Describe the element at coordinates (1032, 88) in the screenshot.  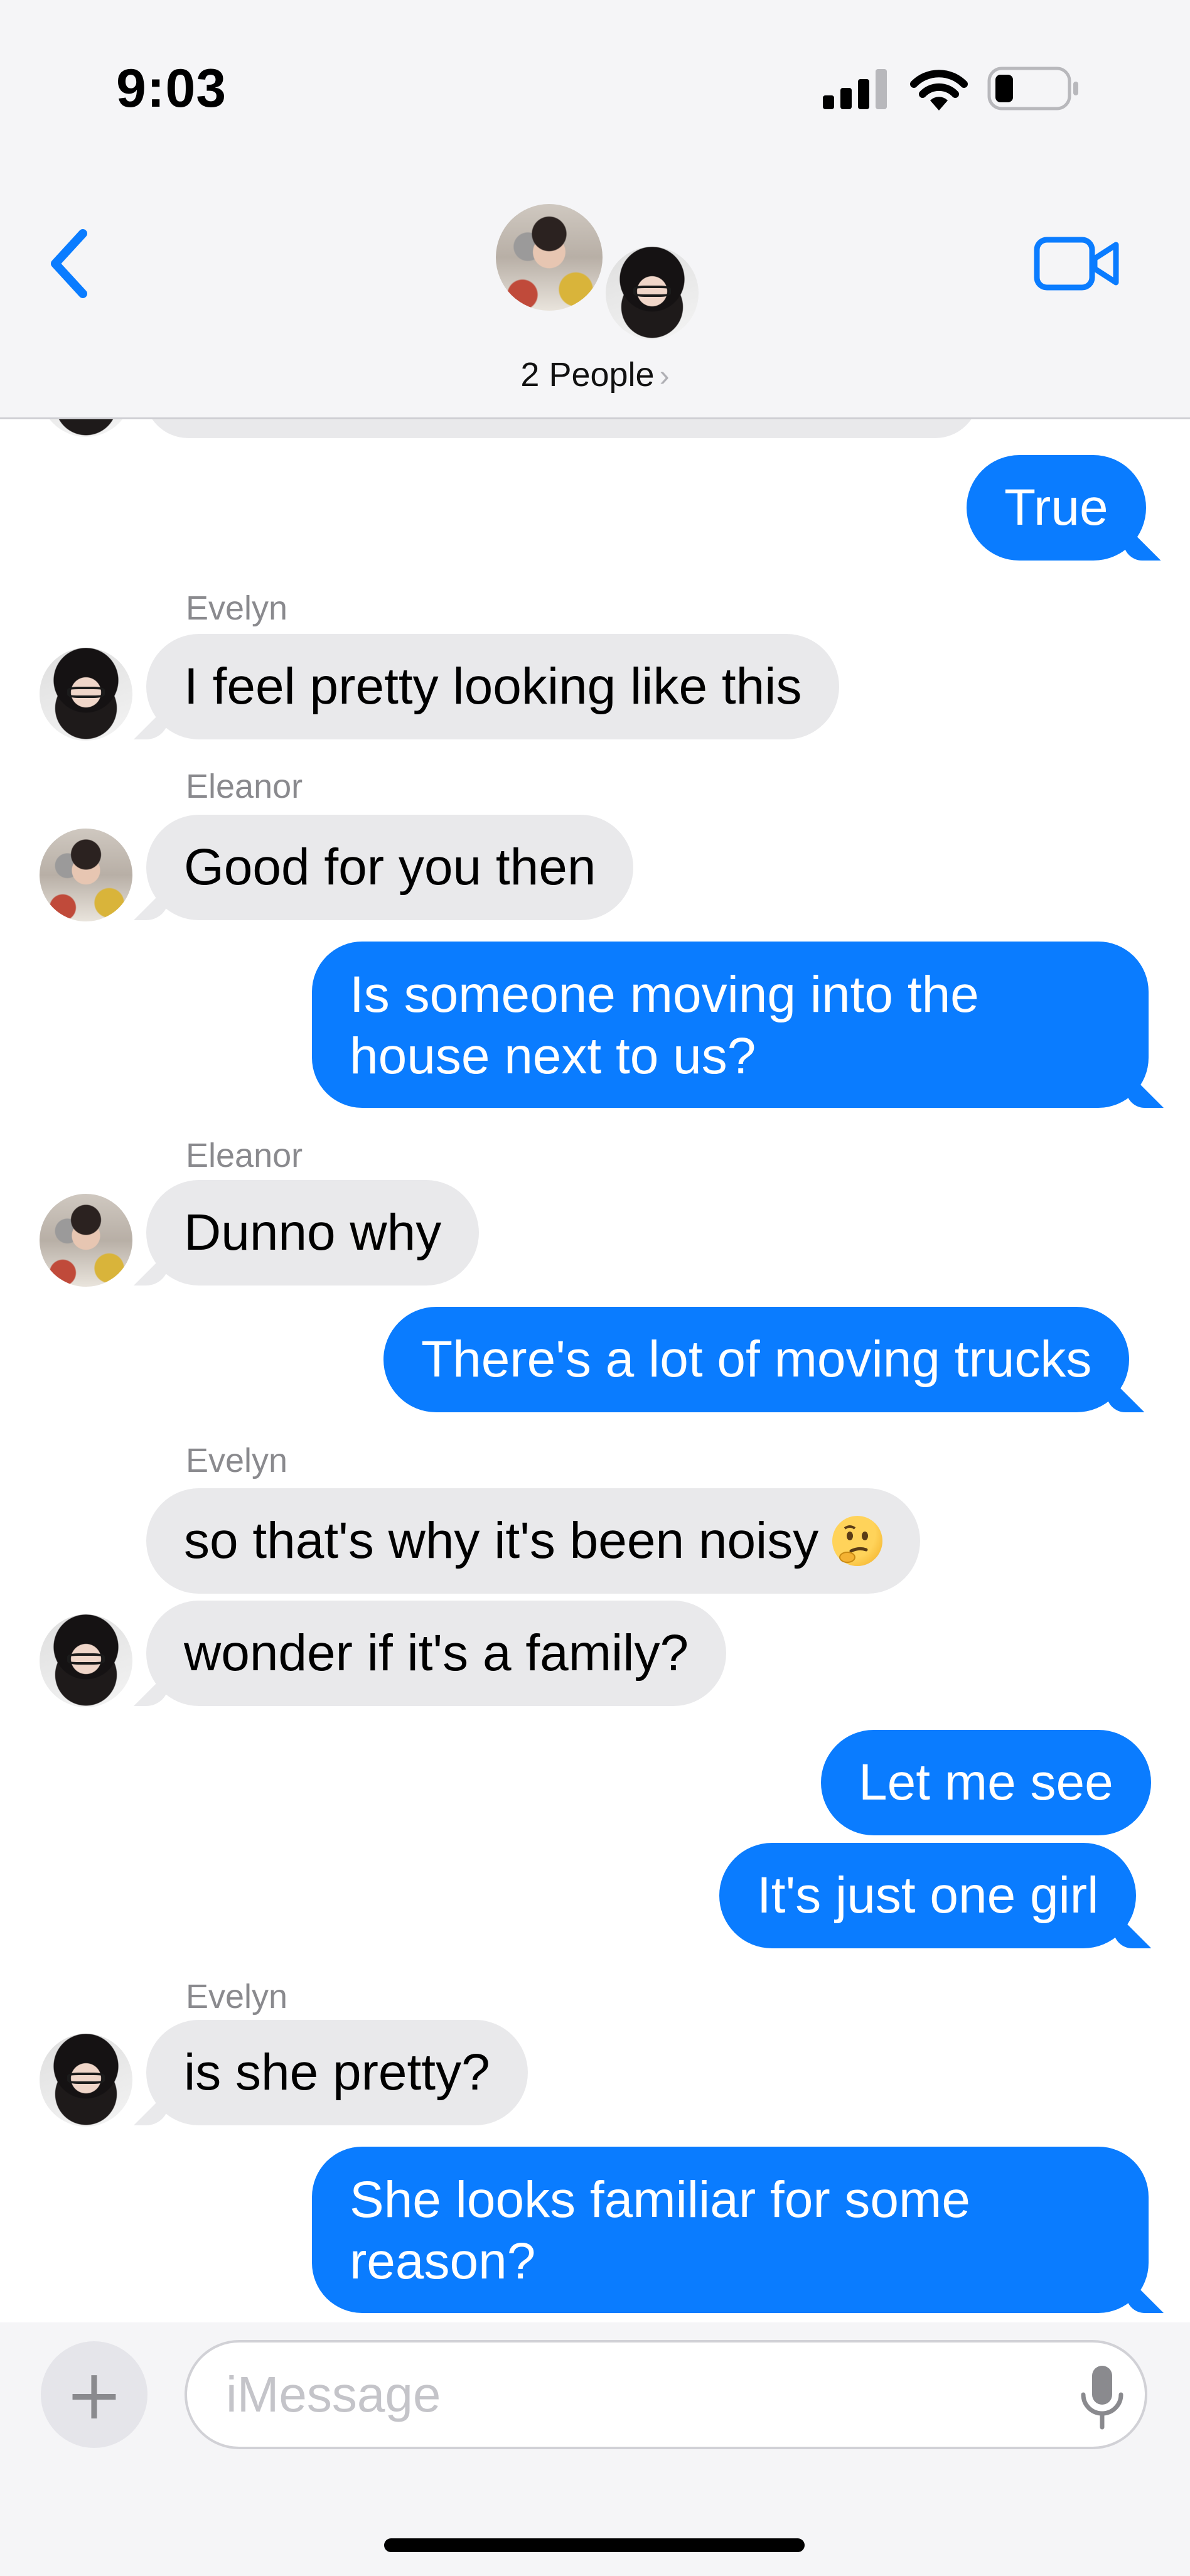
I see `battery-icon` at that location.